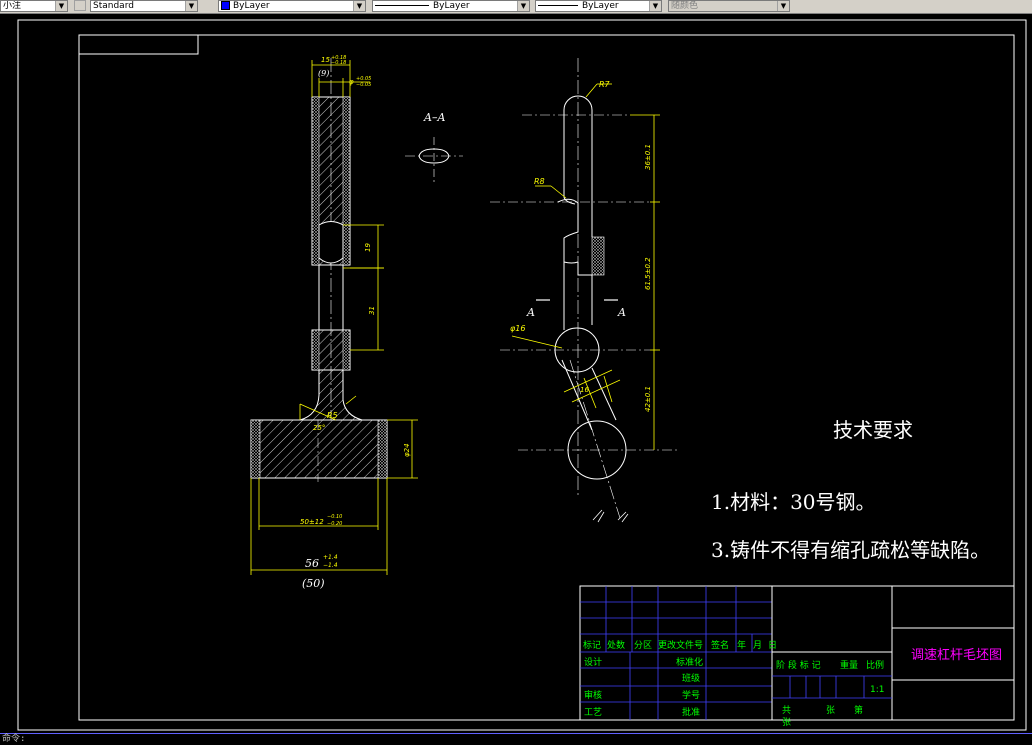 This screenshot has height=745, width=1032. Describe the element at coordinates (616, 645) in the screenshot. I see `tb-header-count: 处数` at that location.